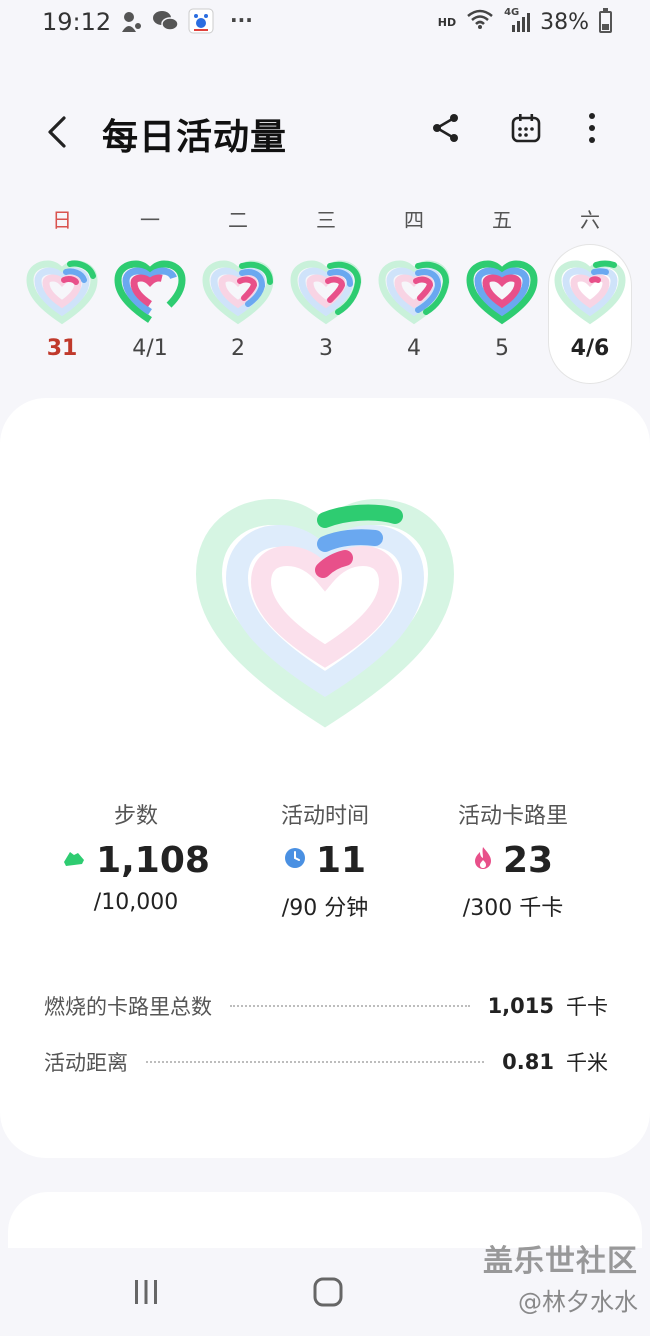 The height and width of the screenshot is (1336, 650). I want to click on stat-steps: 步数 1,108 /10,000, so click(136, 856).